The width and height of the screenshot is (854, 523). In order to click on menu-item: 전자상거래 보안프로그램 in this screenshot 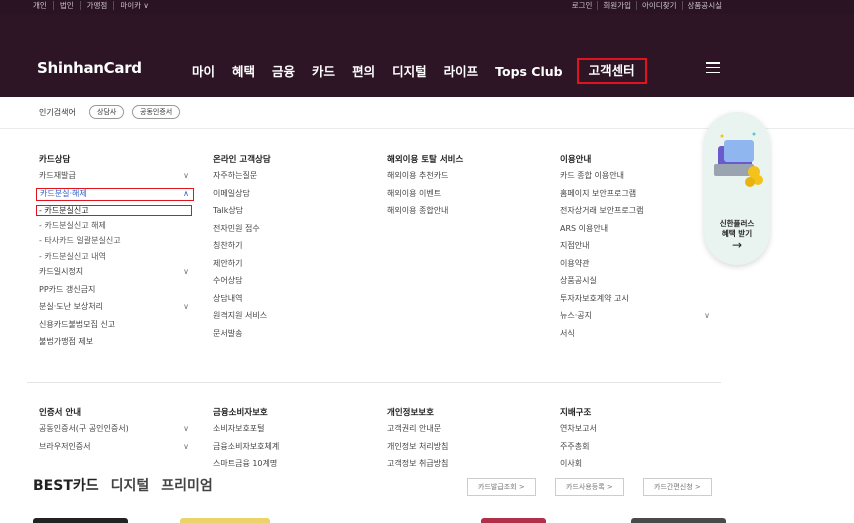, I will do `click(635, 214)`.